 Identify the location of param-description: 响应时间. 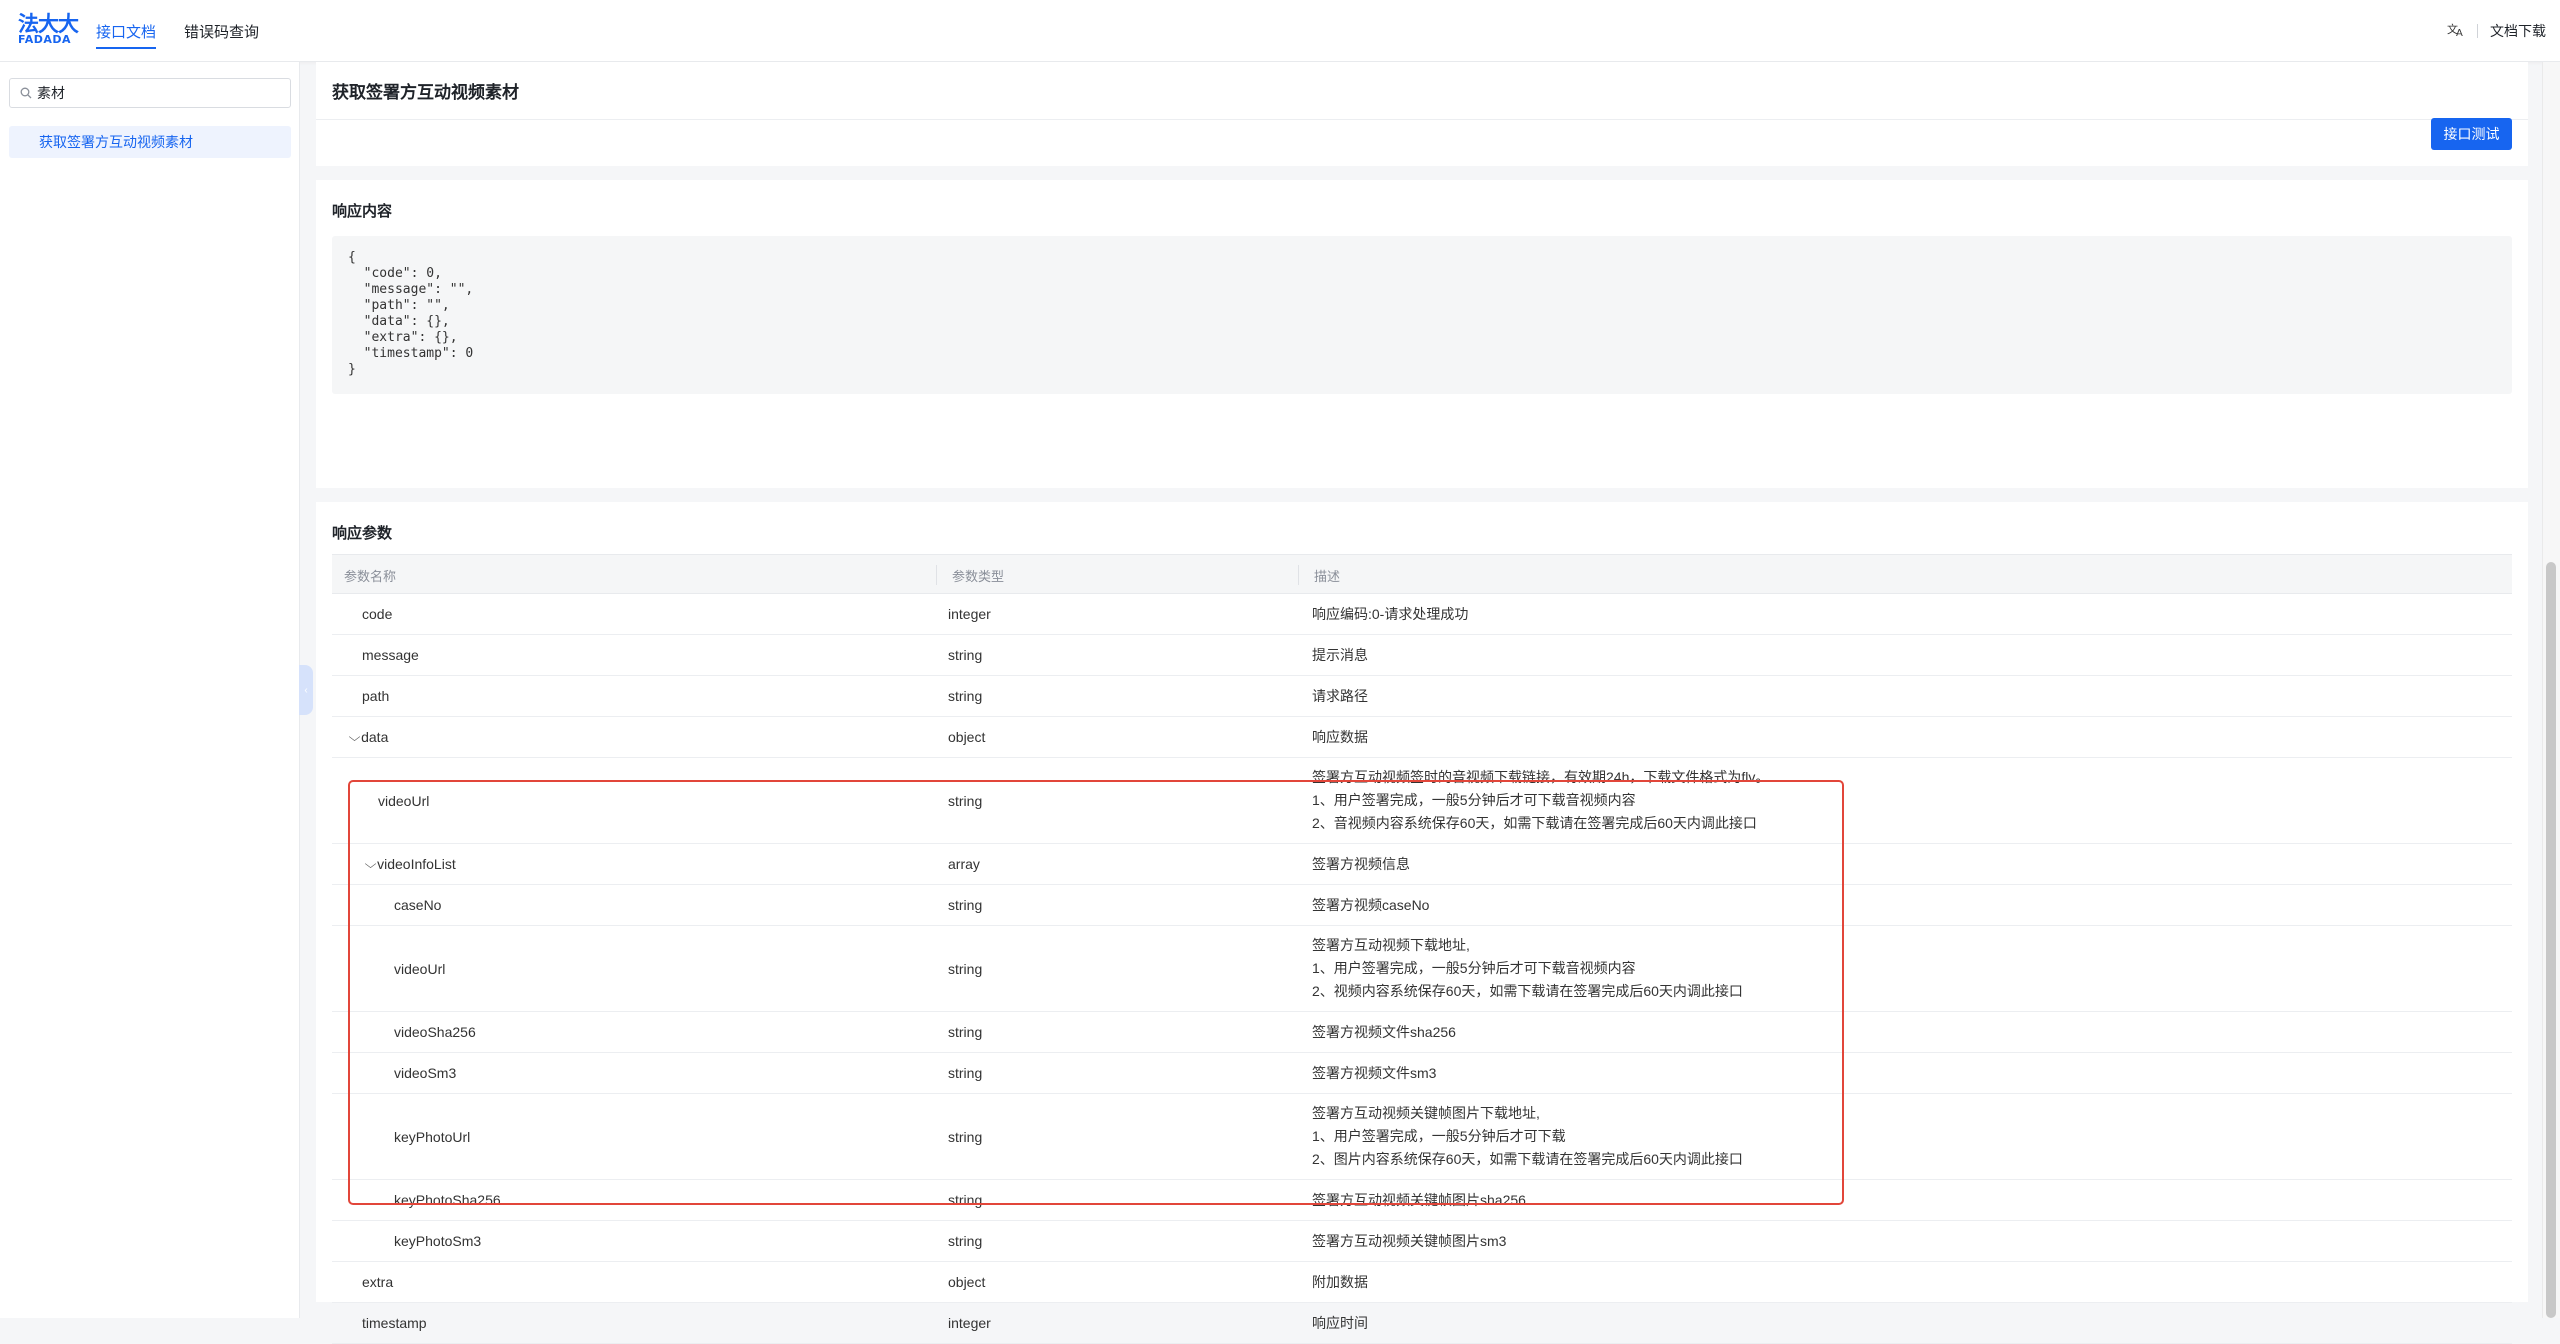
(1340, 1323).